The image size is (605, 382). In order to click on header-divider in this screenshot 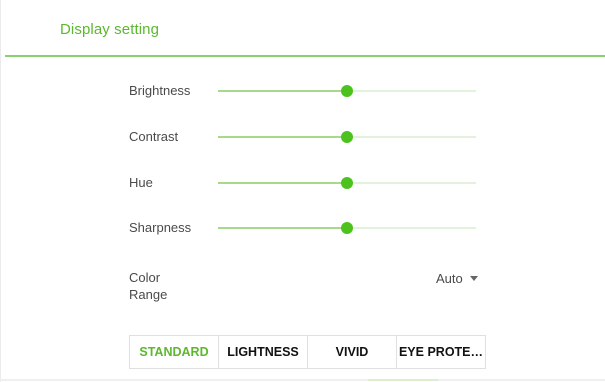, I will do `click(305, 56)`.